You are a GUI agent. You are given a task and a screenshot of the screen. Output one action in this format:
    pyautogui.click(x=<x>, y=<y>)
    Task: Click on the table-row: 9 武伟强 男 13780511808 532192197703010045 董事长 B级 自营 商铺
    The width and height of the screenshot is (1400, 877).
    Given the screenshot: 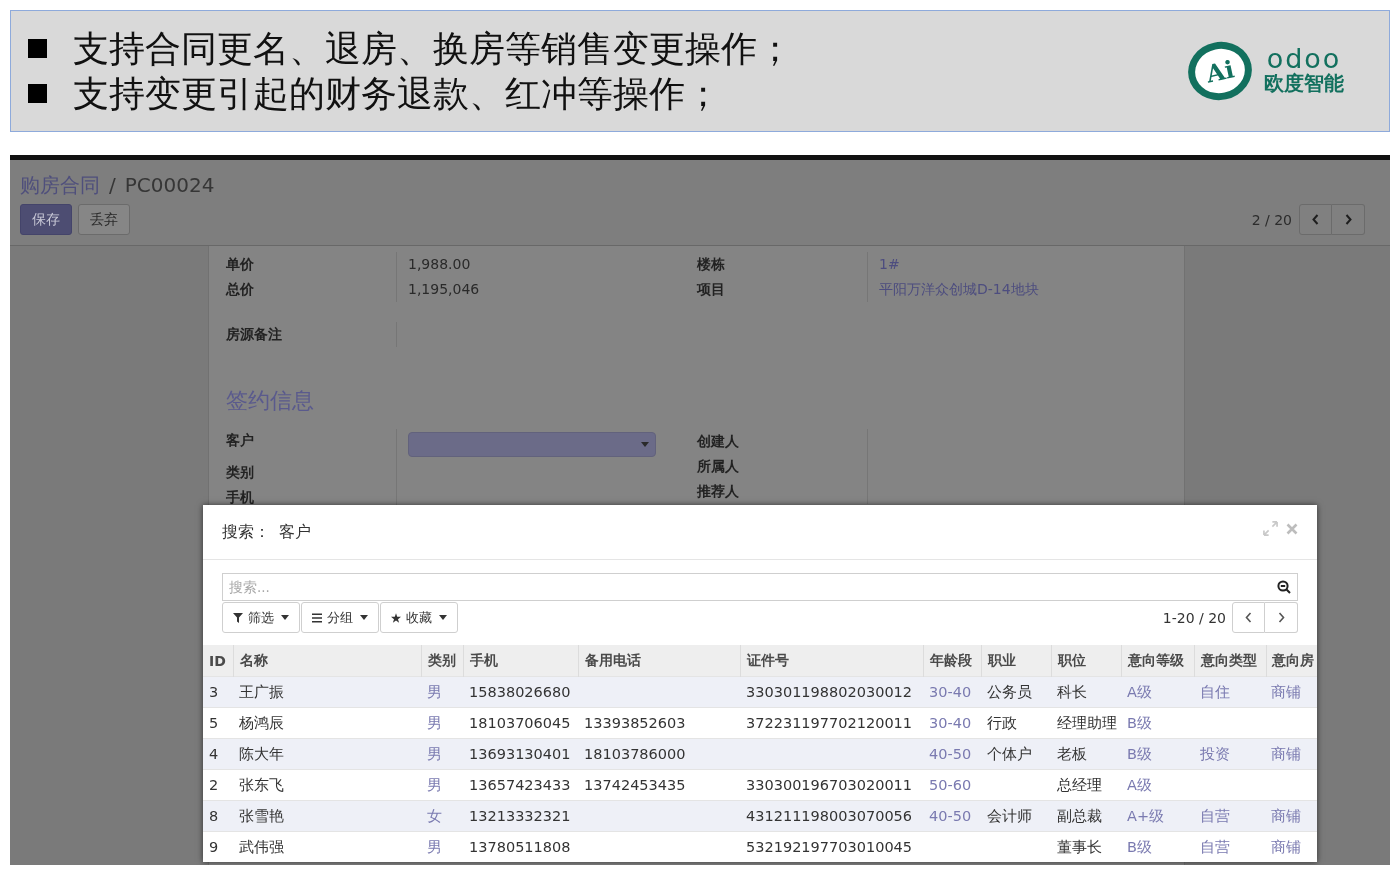 What is the action you would take?
    pyautogui.click(x=760, y=846)
    